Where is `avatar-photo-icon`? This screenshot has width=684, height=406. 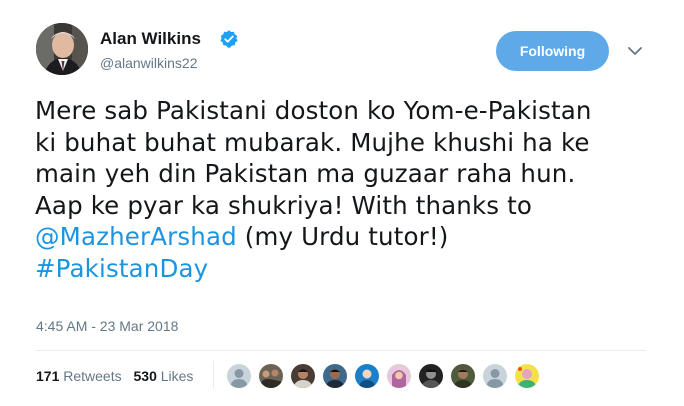
avatar-photo-icon is located at coordinates (62, 49).